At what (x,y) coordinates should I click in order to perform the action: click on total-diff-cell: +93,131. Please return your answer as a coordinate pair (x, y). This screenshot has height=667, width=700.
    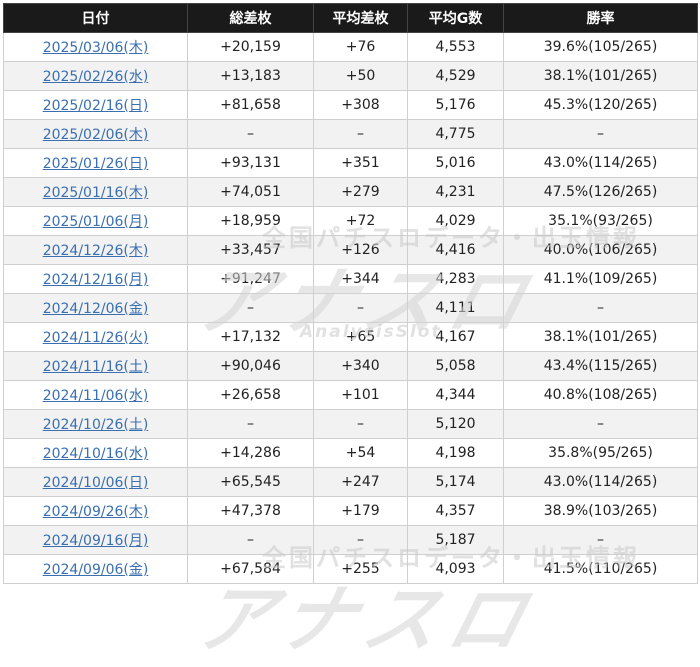
    Looking at the image, I should click on (250, 163).